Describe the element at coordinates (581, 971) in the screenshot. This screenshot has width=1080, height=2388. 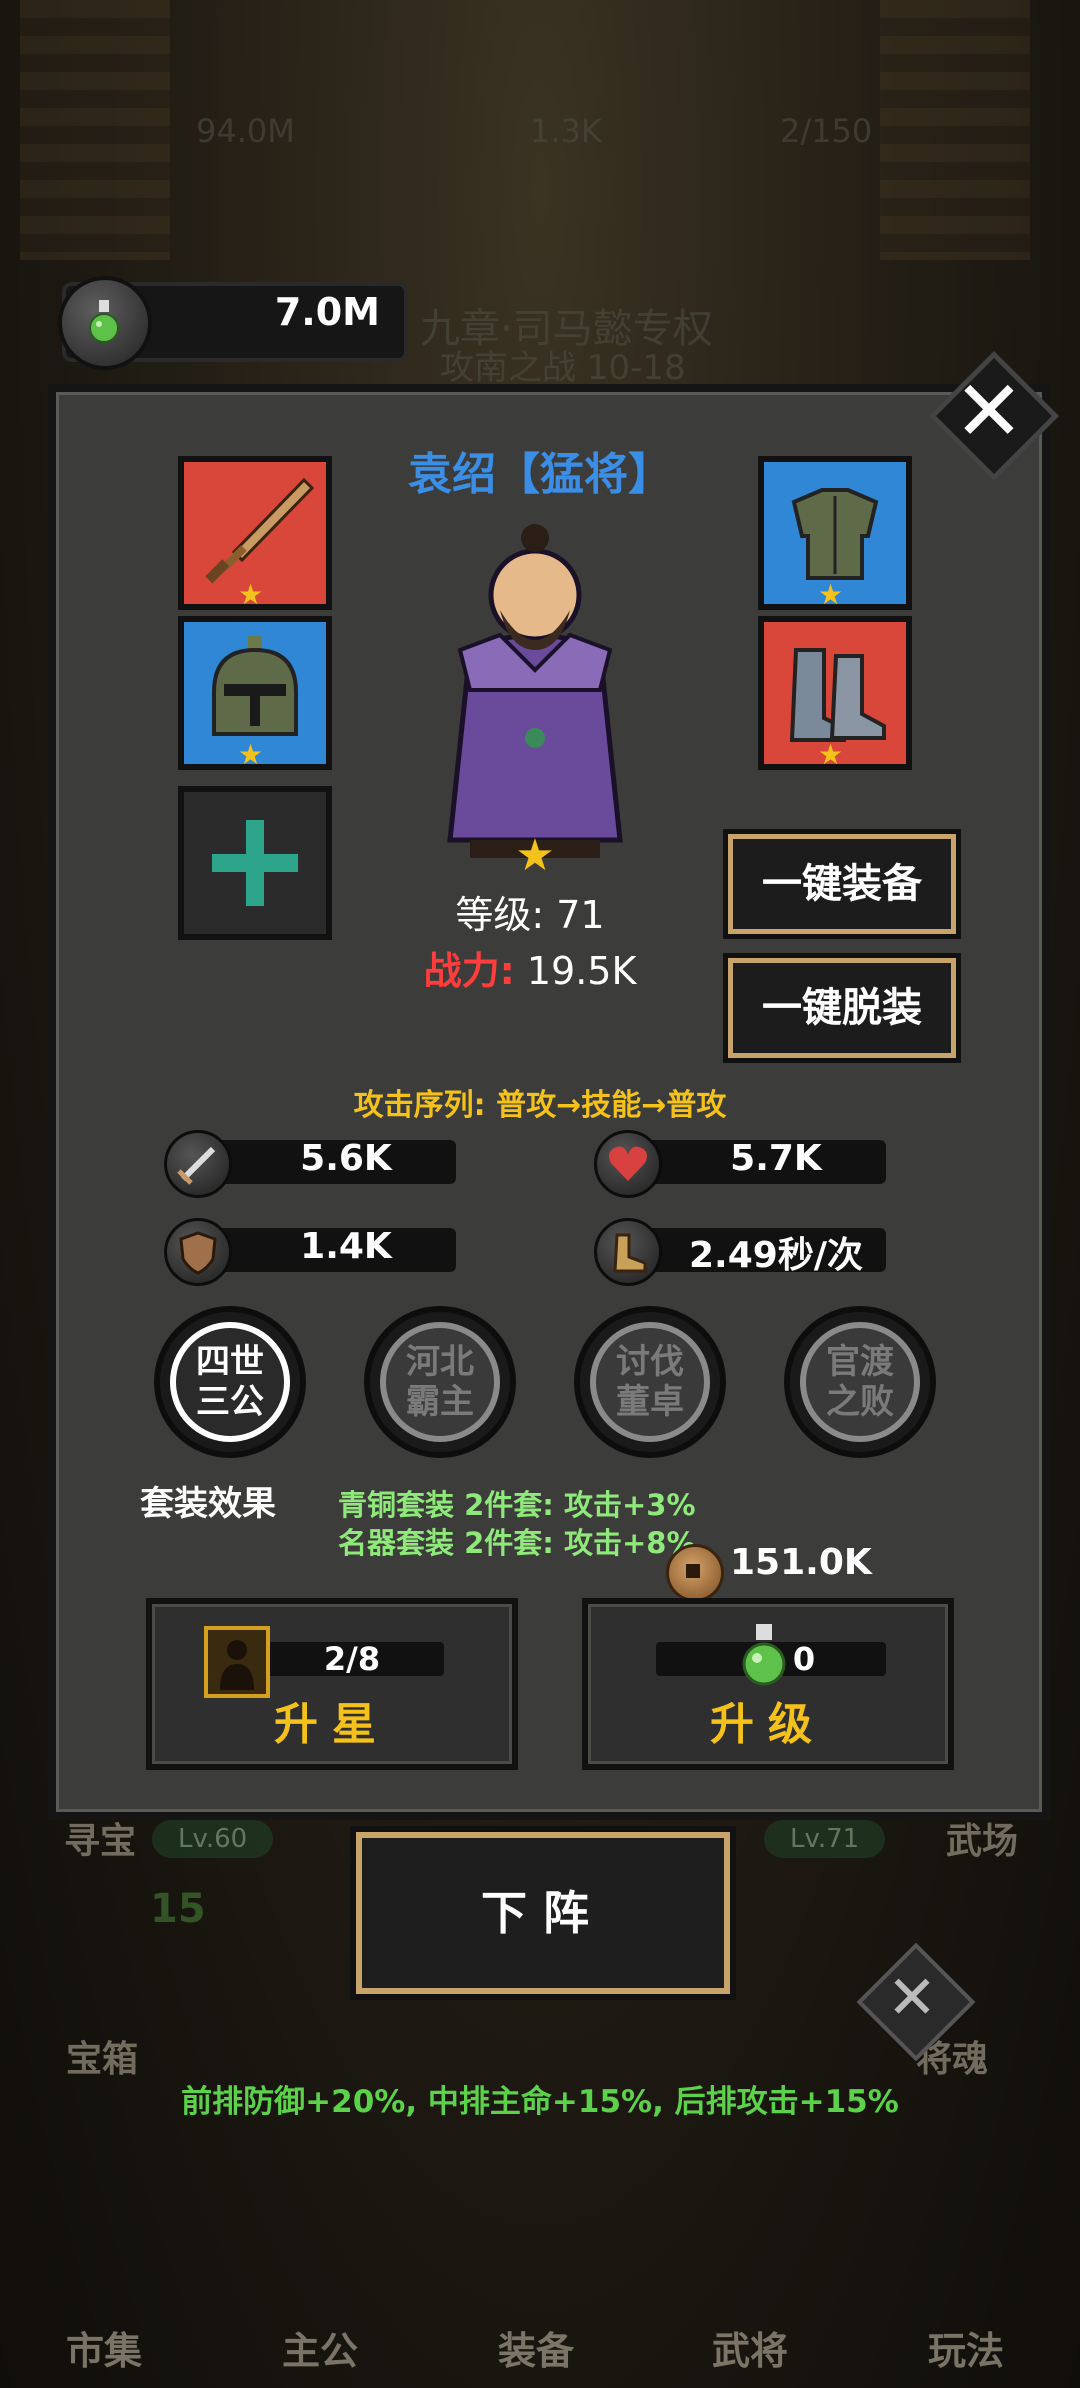
I see `power-value: 19.5K` at that location.